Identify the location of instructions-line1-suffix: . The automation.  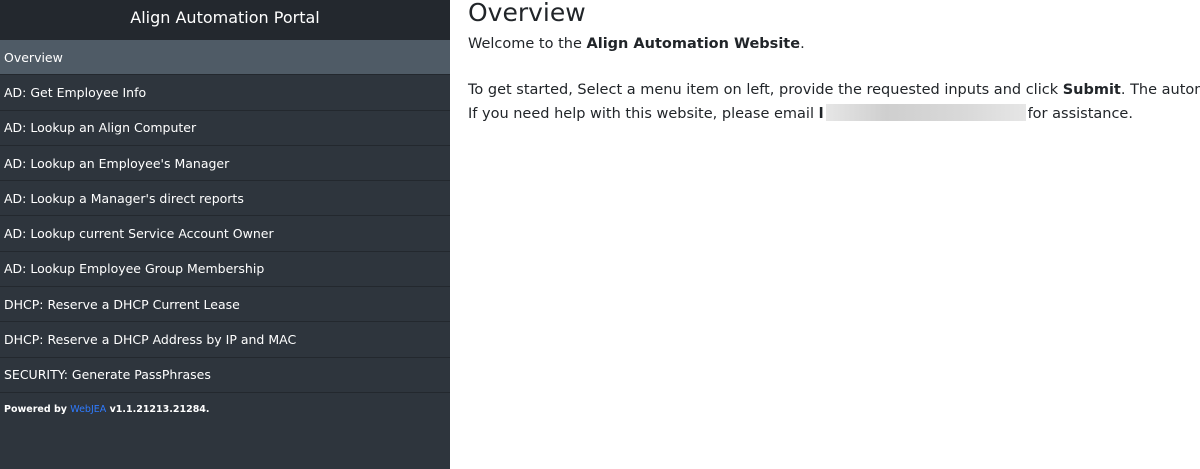
(1160, 90).